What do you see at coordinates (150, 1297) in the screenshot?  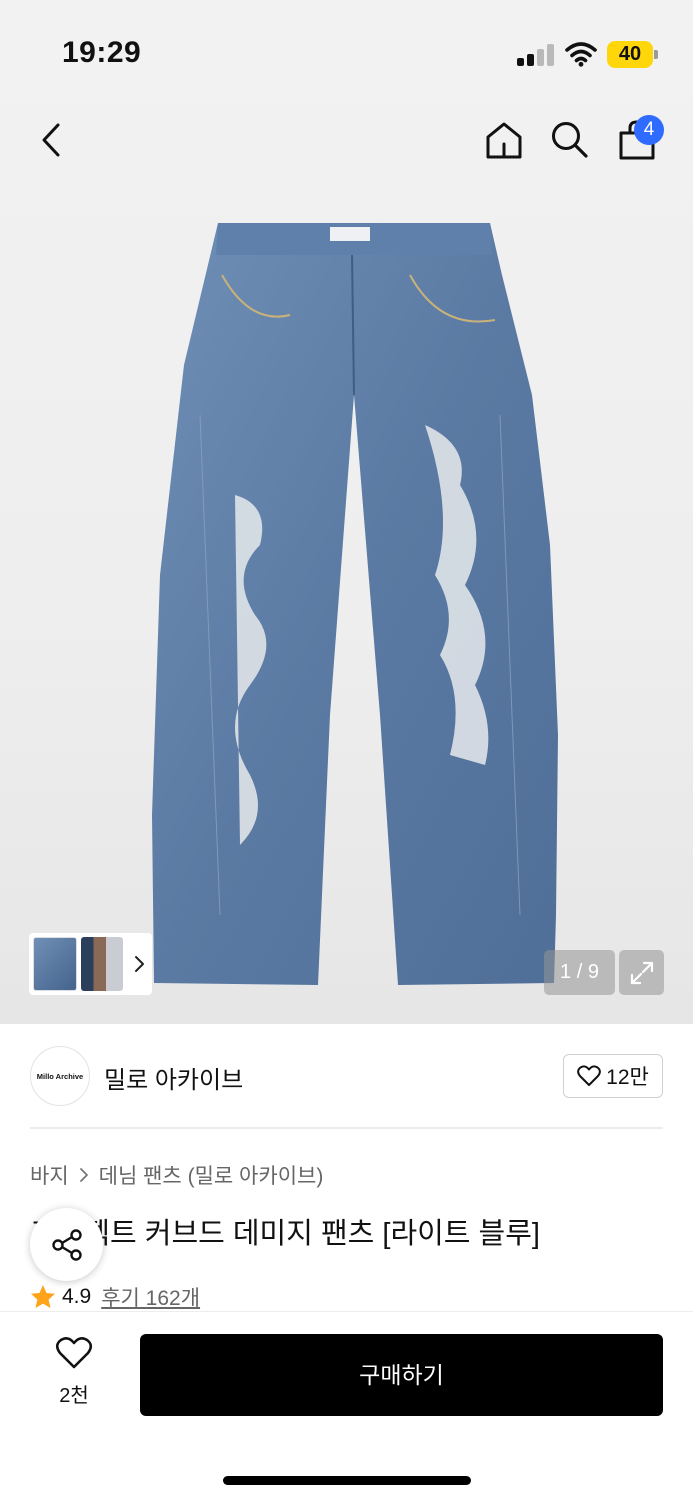 I see `review-link: 후기 162개` at bounding box center [150, 1297].